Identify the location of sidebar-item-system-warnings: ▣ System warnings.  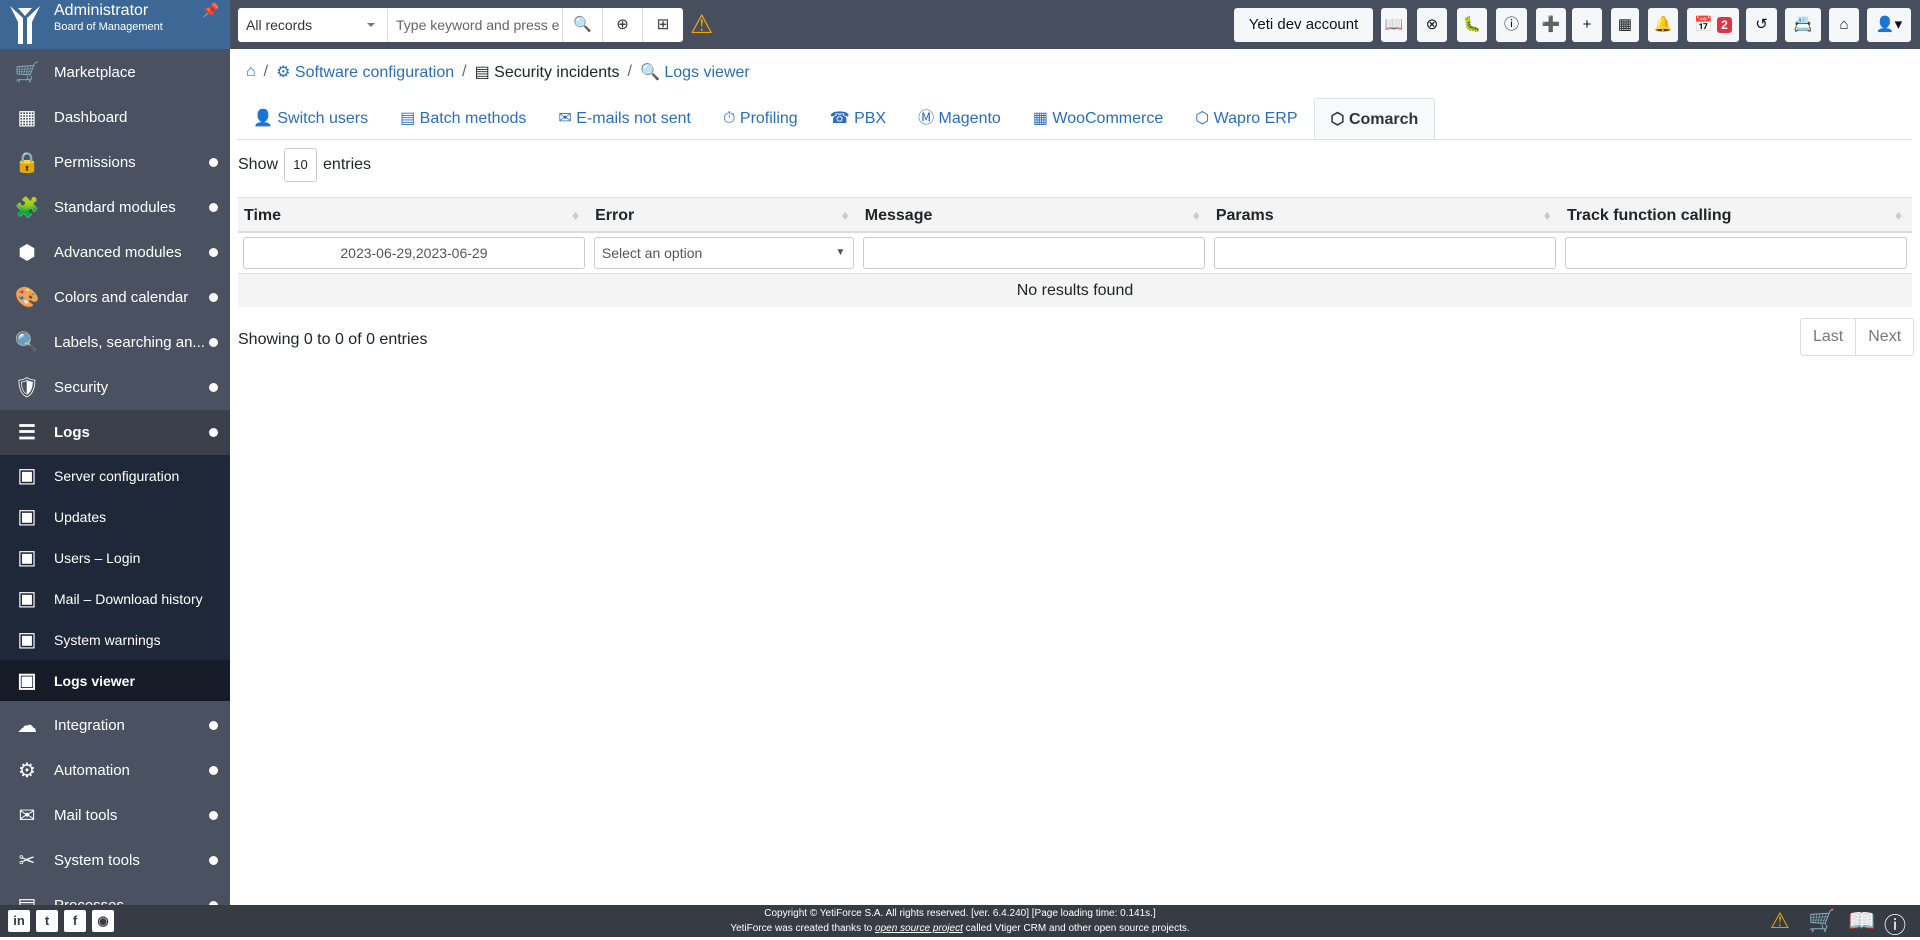
(115, 639).